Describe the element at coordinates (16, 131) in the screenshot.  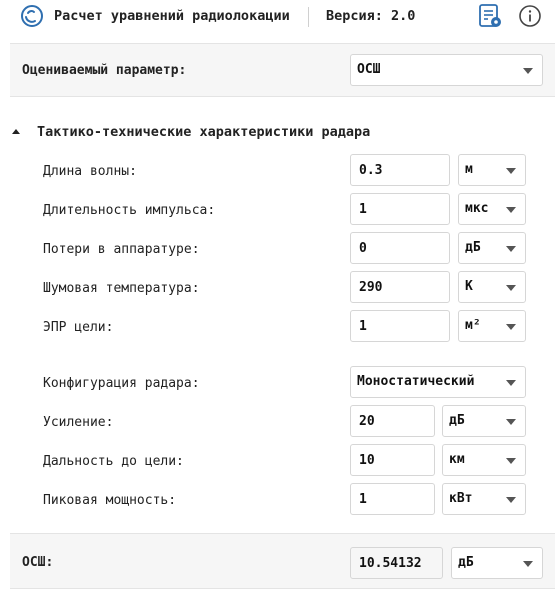
I see `caret-up-icon` at that location.